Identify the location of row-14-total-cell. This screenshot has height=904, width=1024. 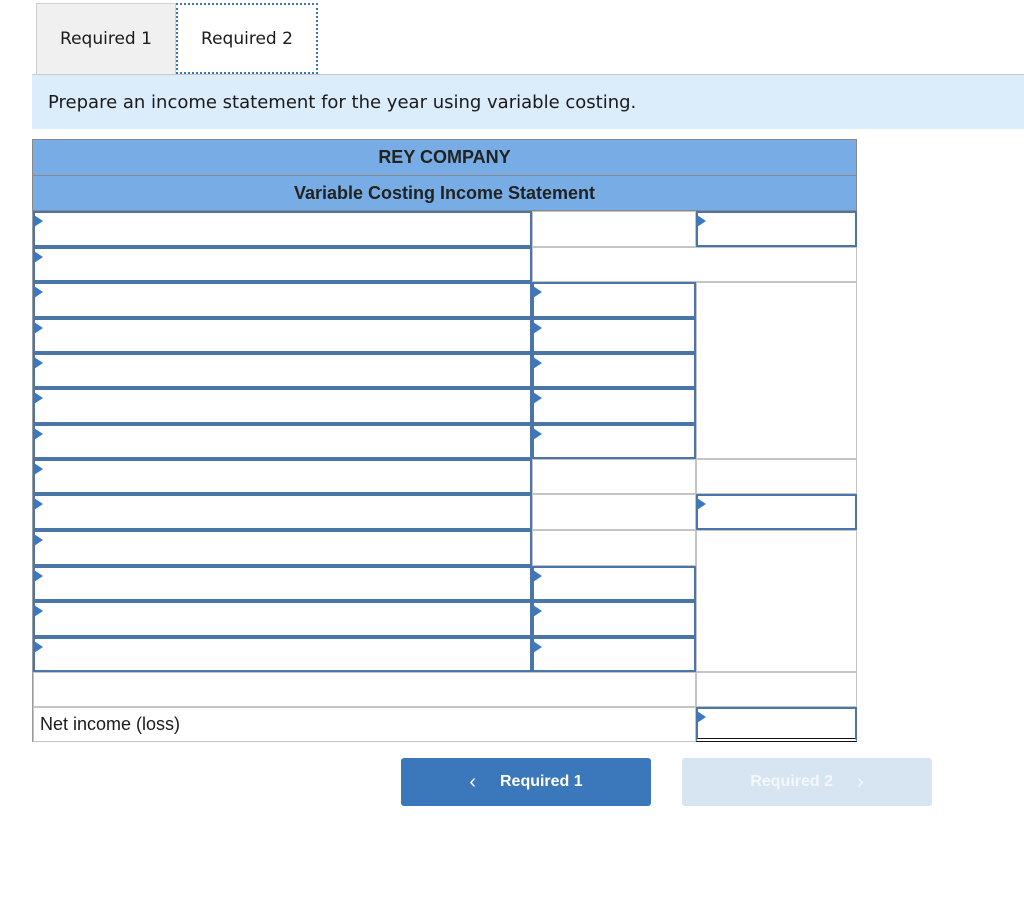
(776, 689).